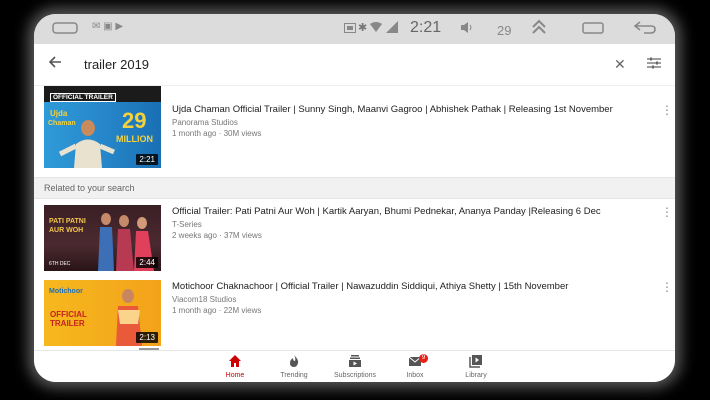 The height and width of the screenshot is (400, 710). Describe the element at coordinates (355, 361) in the screenshot. I see `subscriptions-icon` at that location.